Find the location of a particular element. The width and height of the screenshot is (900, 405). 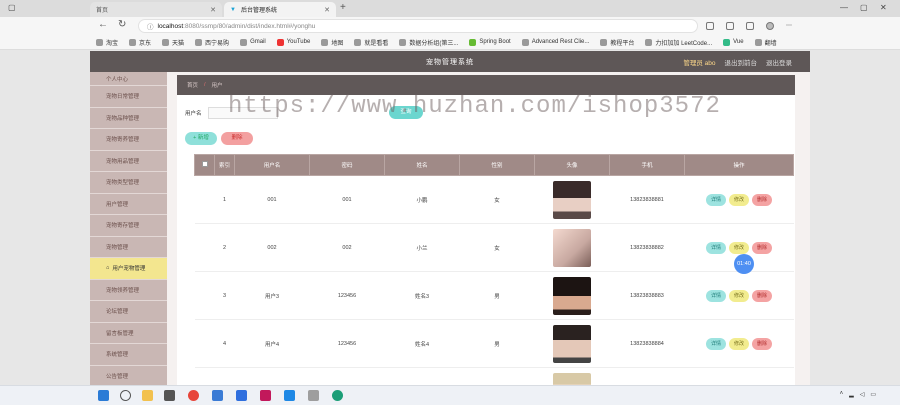

sidebar-item-pet-type: 宠物类型管理 is located at coordinates (128, 183).